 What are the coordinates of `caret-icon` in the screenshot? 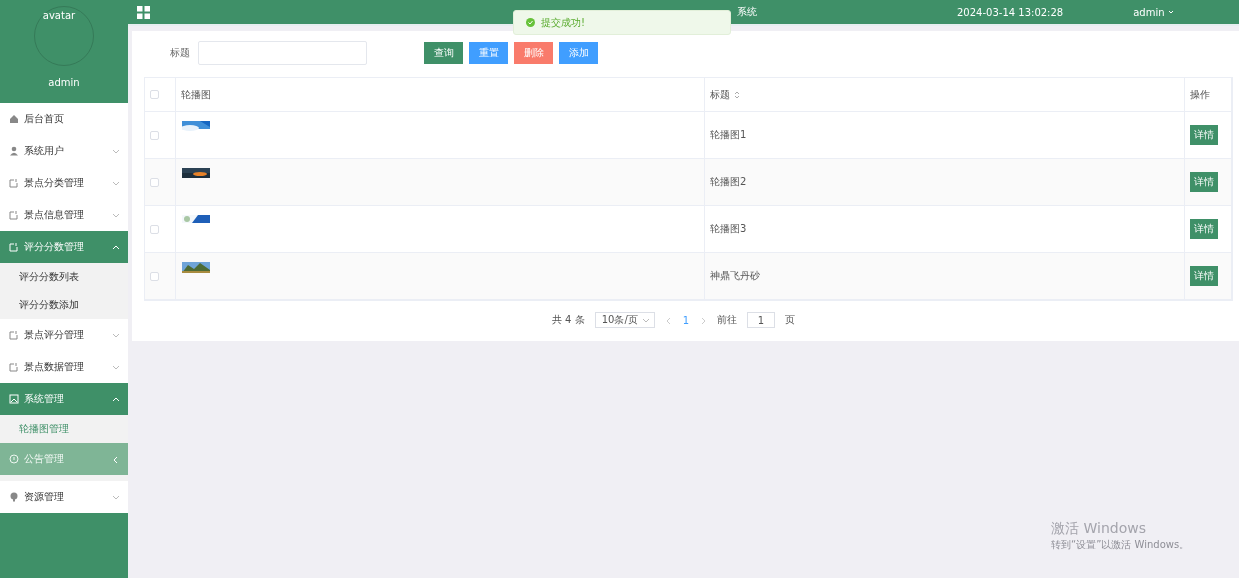 It's located at (1170, 12).